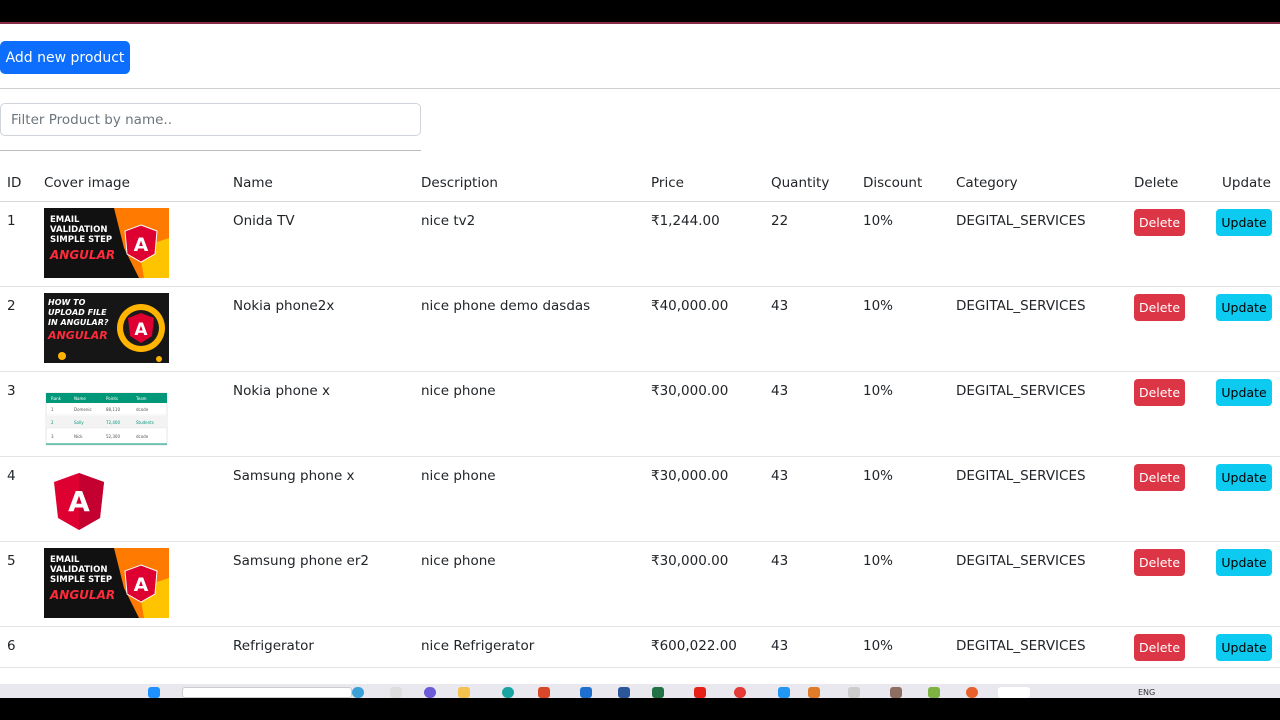 The width and height of the screenshot is (1280, 720). Describe the element at coordinates (508, 692) in the screenshot. I see `edge-icon` at that location.